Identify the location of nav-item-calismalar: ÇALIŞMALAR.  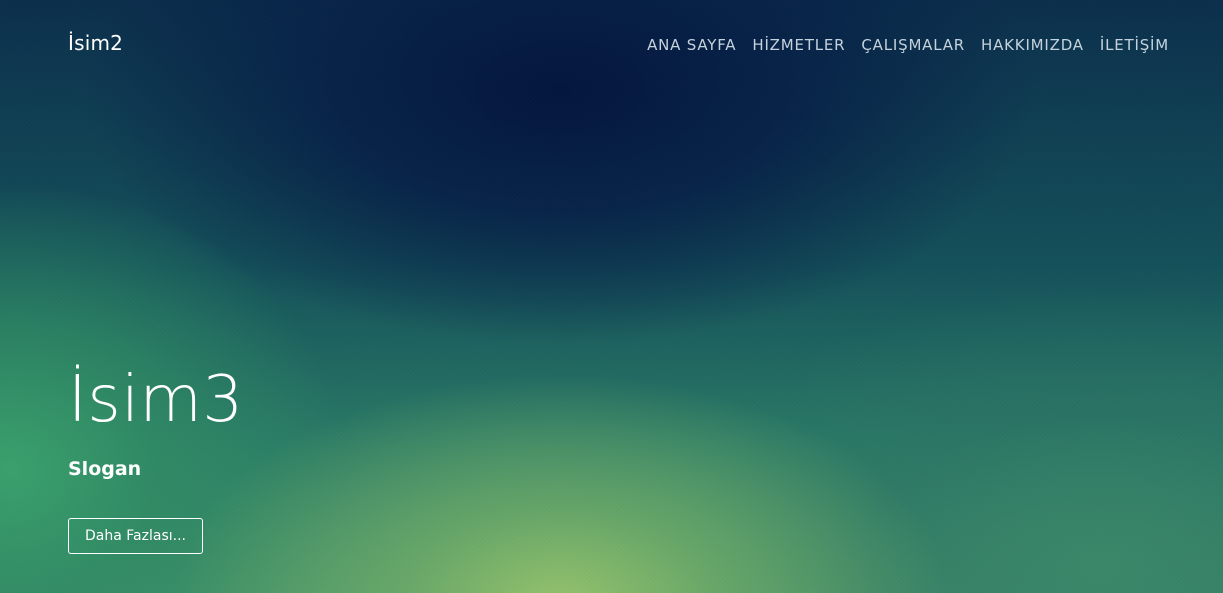
(913, 44).